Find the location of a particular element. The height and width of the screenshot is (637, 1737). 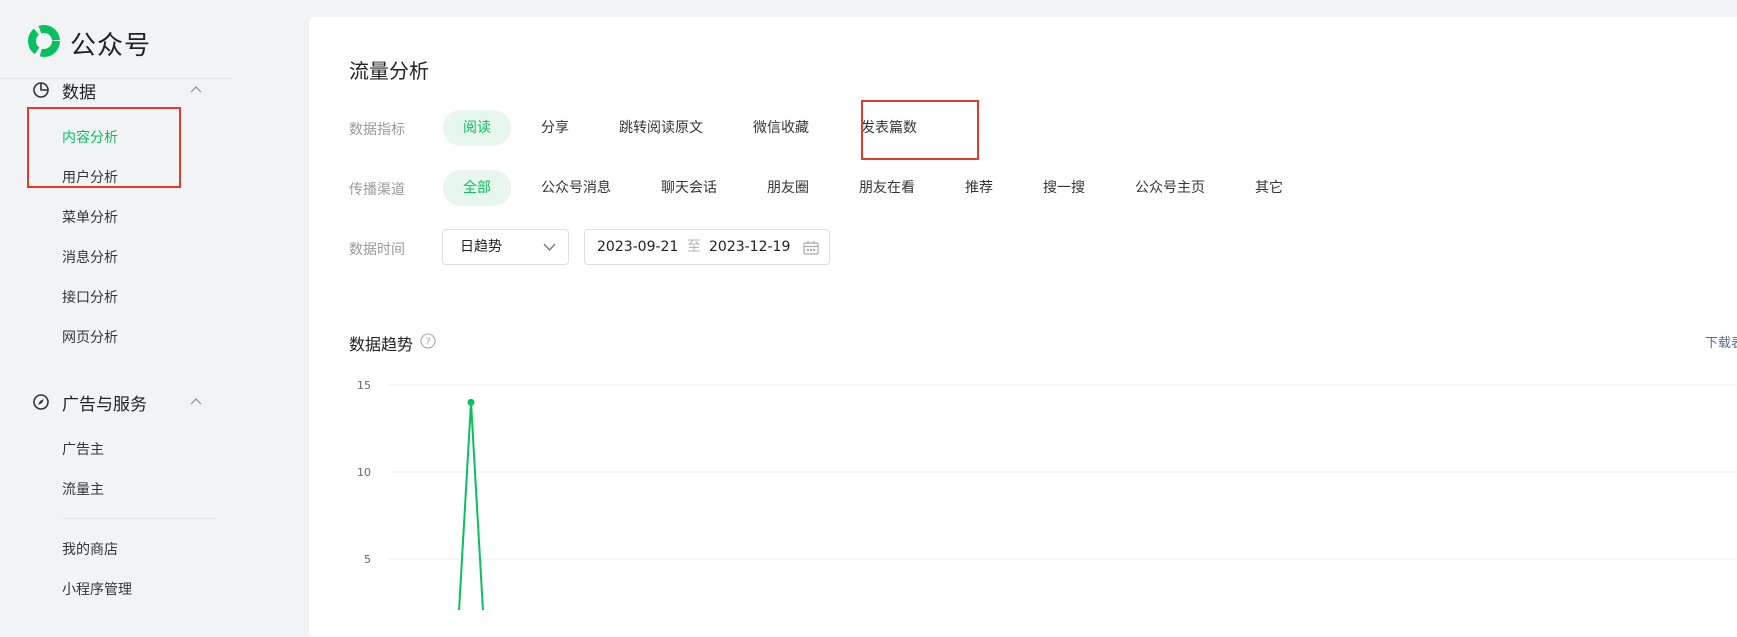

channel-option-other: 其它 is located at coordinates (1269, 188).